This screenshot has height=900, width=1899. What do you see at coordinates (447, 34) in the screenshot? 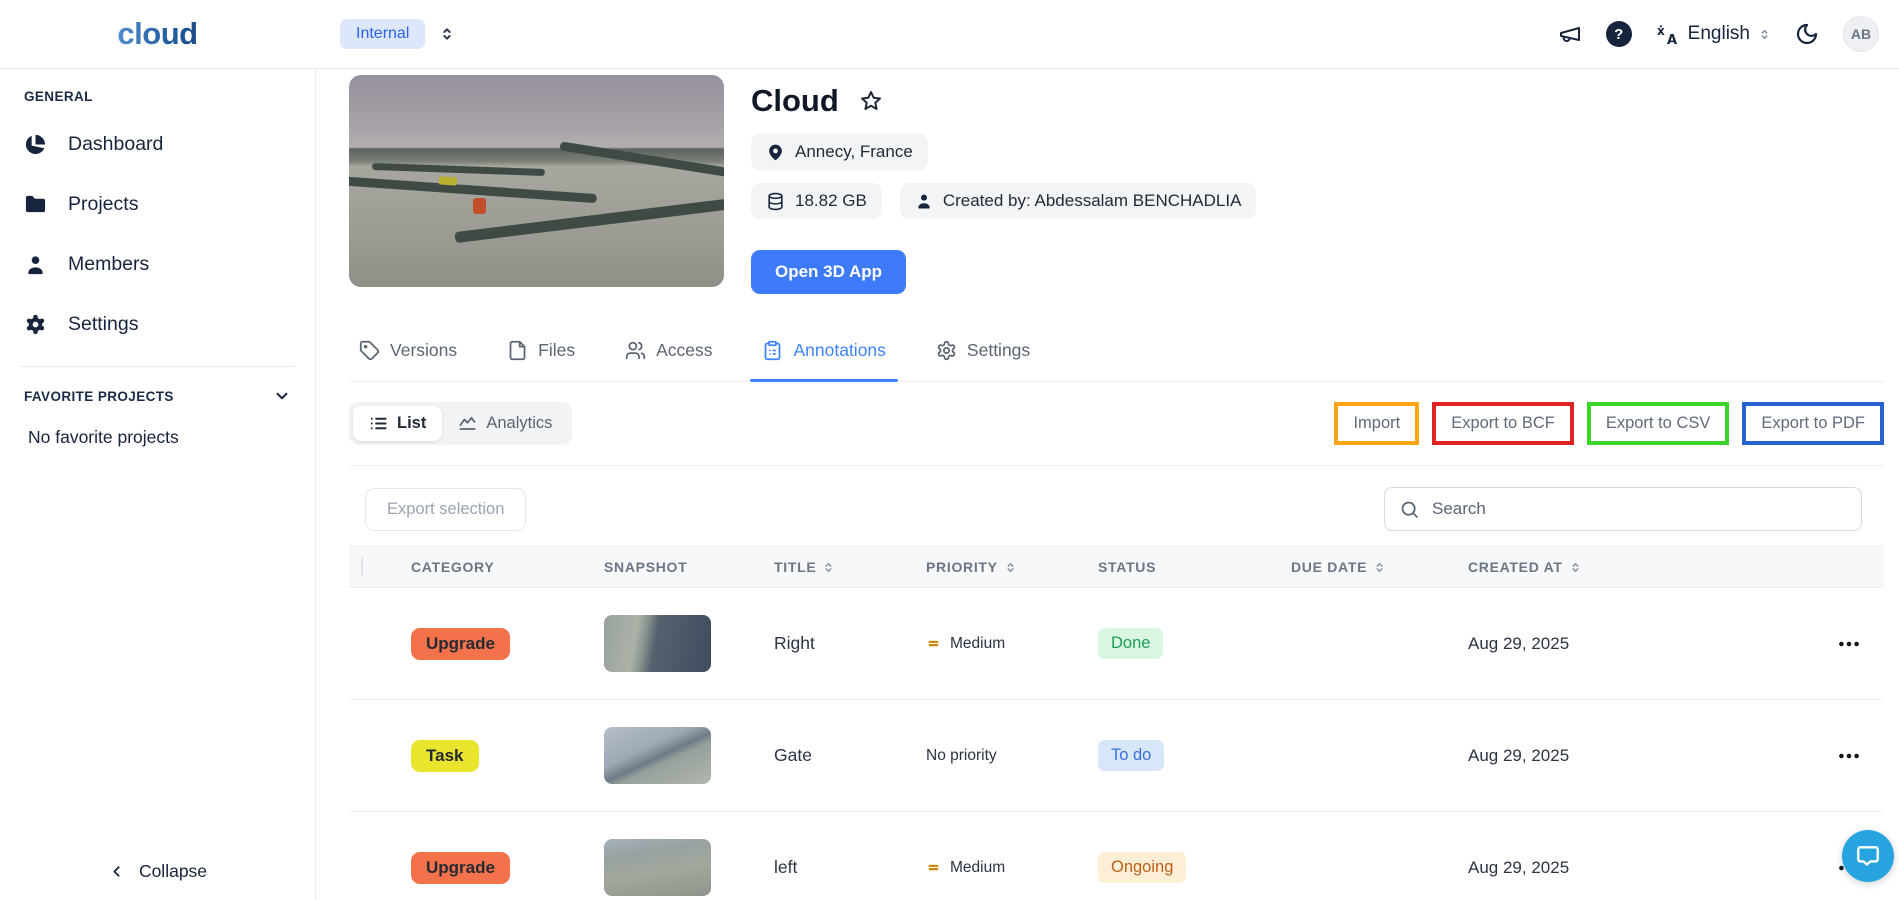
I see `workspace-chevron-updown-icon` at bounding box center [447, 34].